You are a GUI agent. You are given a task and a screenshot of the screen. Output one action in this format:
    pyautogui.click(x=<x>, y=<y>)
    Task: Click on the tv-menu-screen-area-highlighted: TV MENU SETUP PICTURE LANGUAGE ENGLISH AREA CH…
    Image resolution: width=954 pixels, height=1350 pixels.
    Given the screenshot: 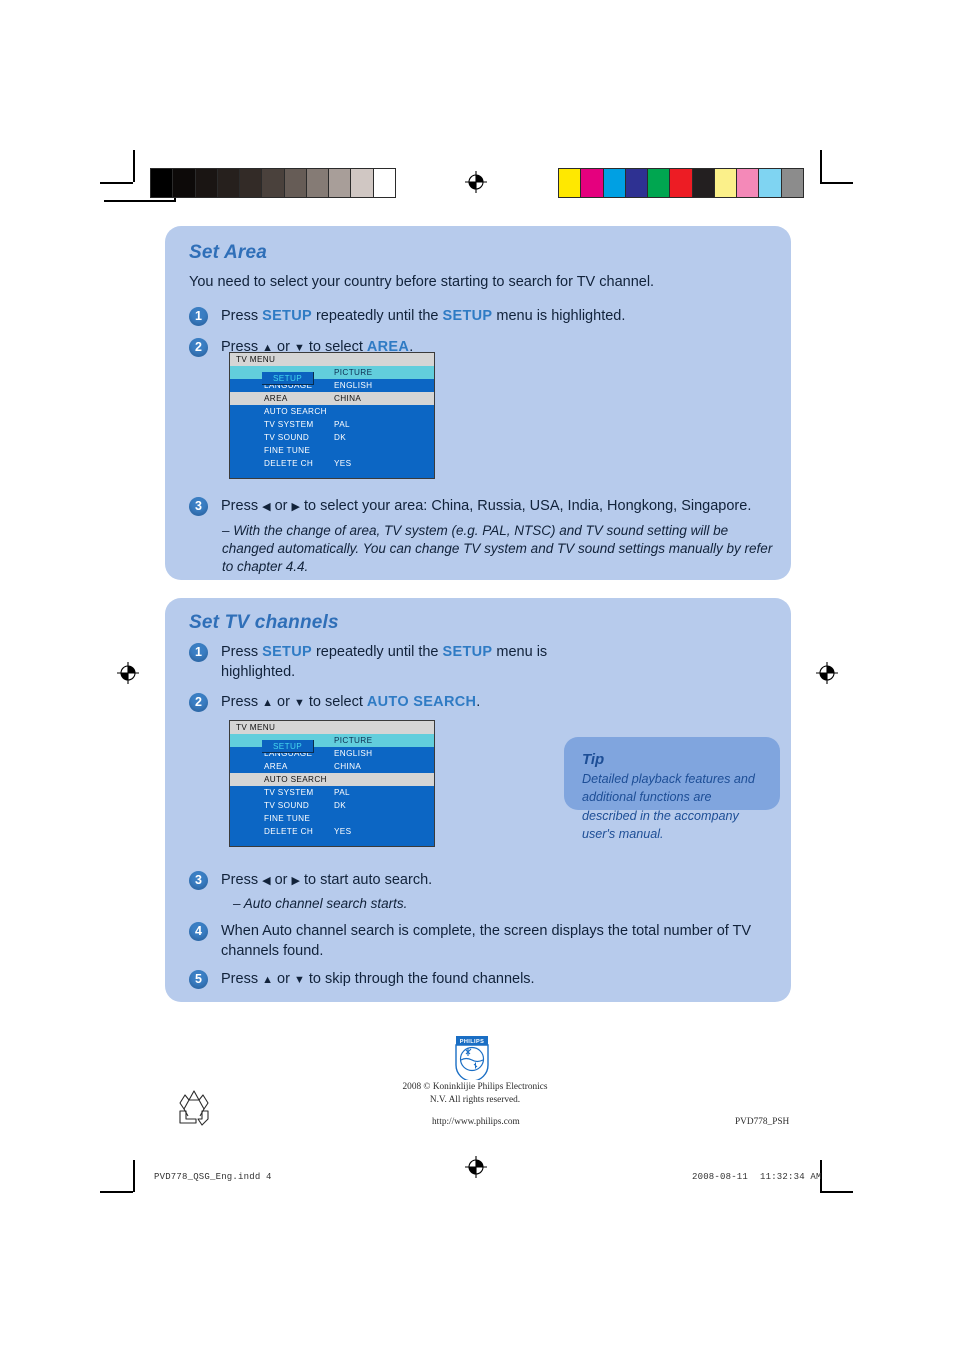 What is the action you would take?
    pyautogui.click(x=332, y=415)
    